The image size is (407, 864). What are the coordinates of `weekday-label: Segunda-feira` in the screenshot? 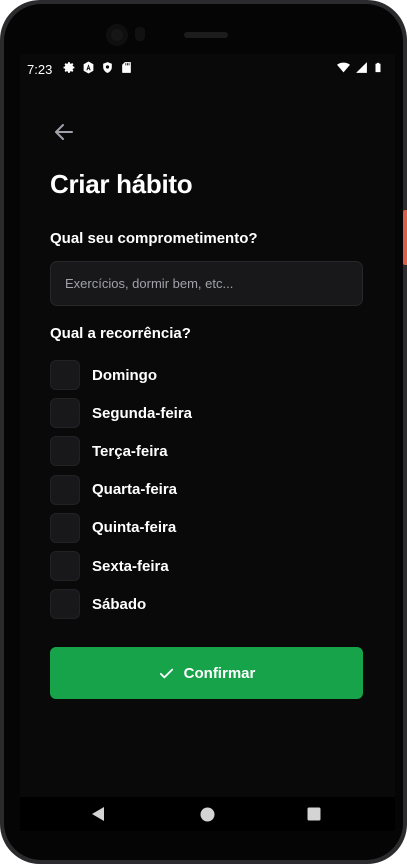 It's located at (142, 413).